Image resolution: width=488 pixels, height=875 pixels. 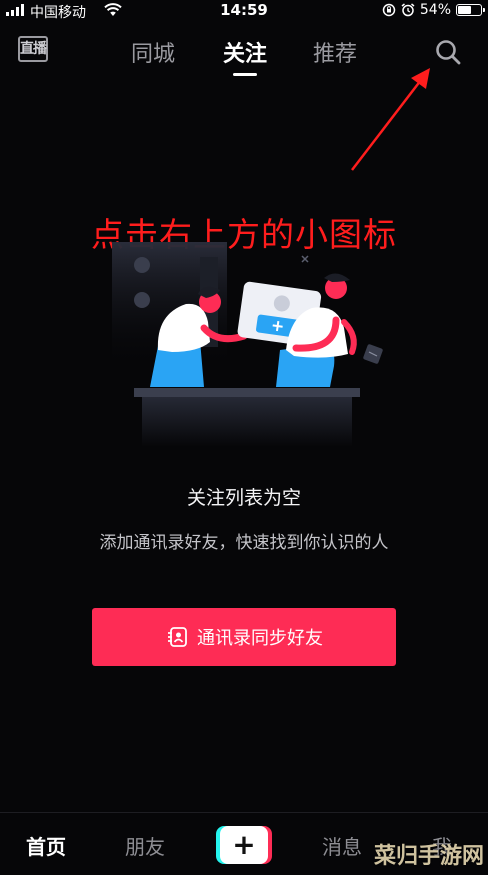 I want to click on nav-messages: 消息, so click(x=342, y=845).